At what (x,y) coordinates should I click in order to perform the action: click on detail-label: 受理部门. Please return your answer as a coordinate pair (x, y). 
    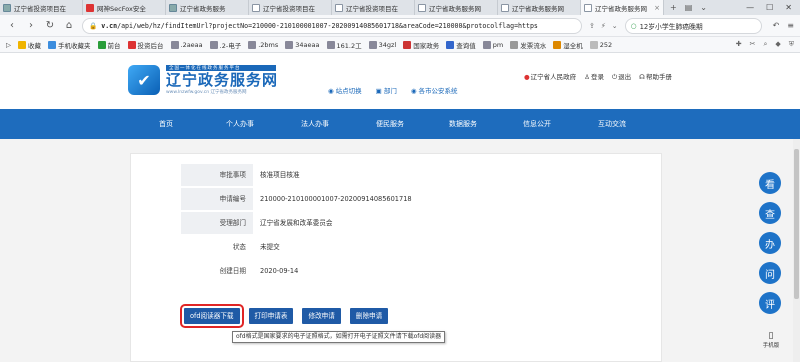
    Looking at the image, I should click on (217, 223).